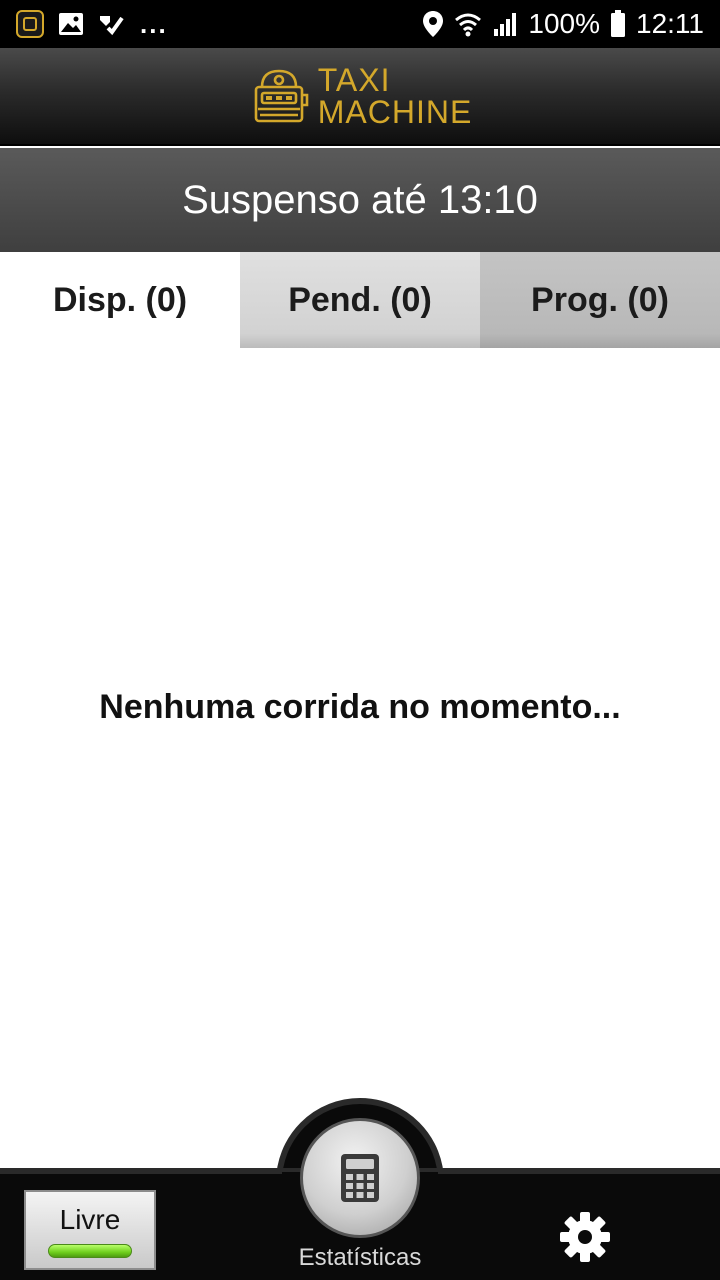  I want to click on statistics-label: Estatísticas, so click(360, 1257).